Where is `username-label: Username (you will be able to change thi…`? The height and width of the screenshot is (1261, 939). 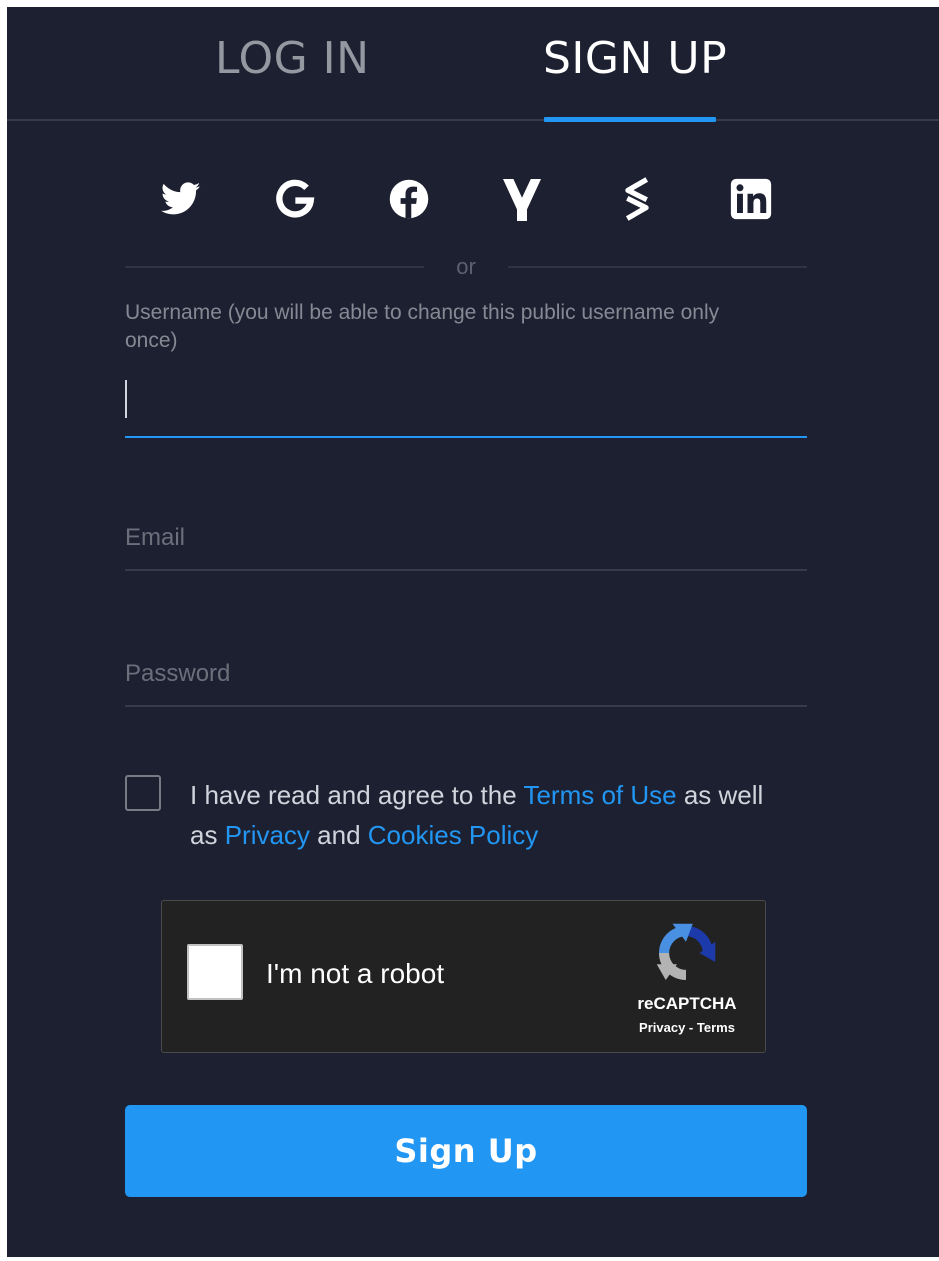
username-label: Username (you will be able to change thi… is located at coordinates (422, 326).